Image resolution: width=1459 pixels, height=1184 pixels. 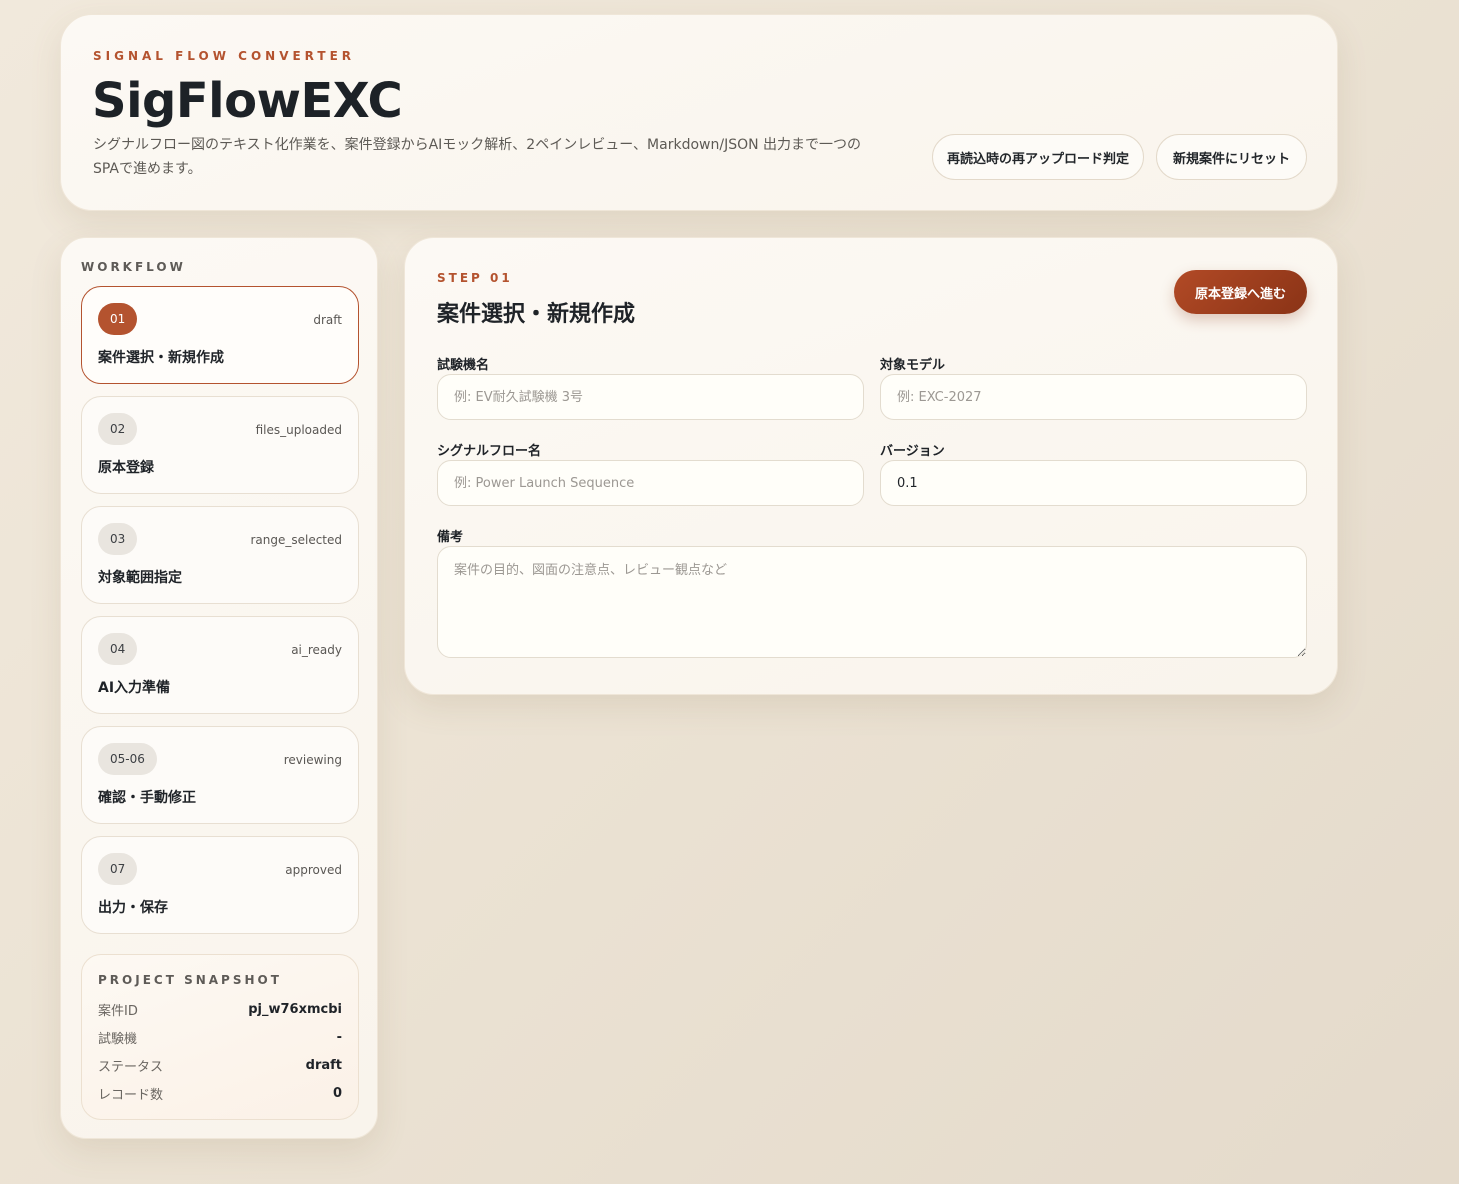 What do you see at coordinates (247, 101) in the screenshot?
I see `app-title: SigFlowEXC` at bounding box center [247, 101].